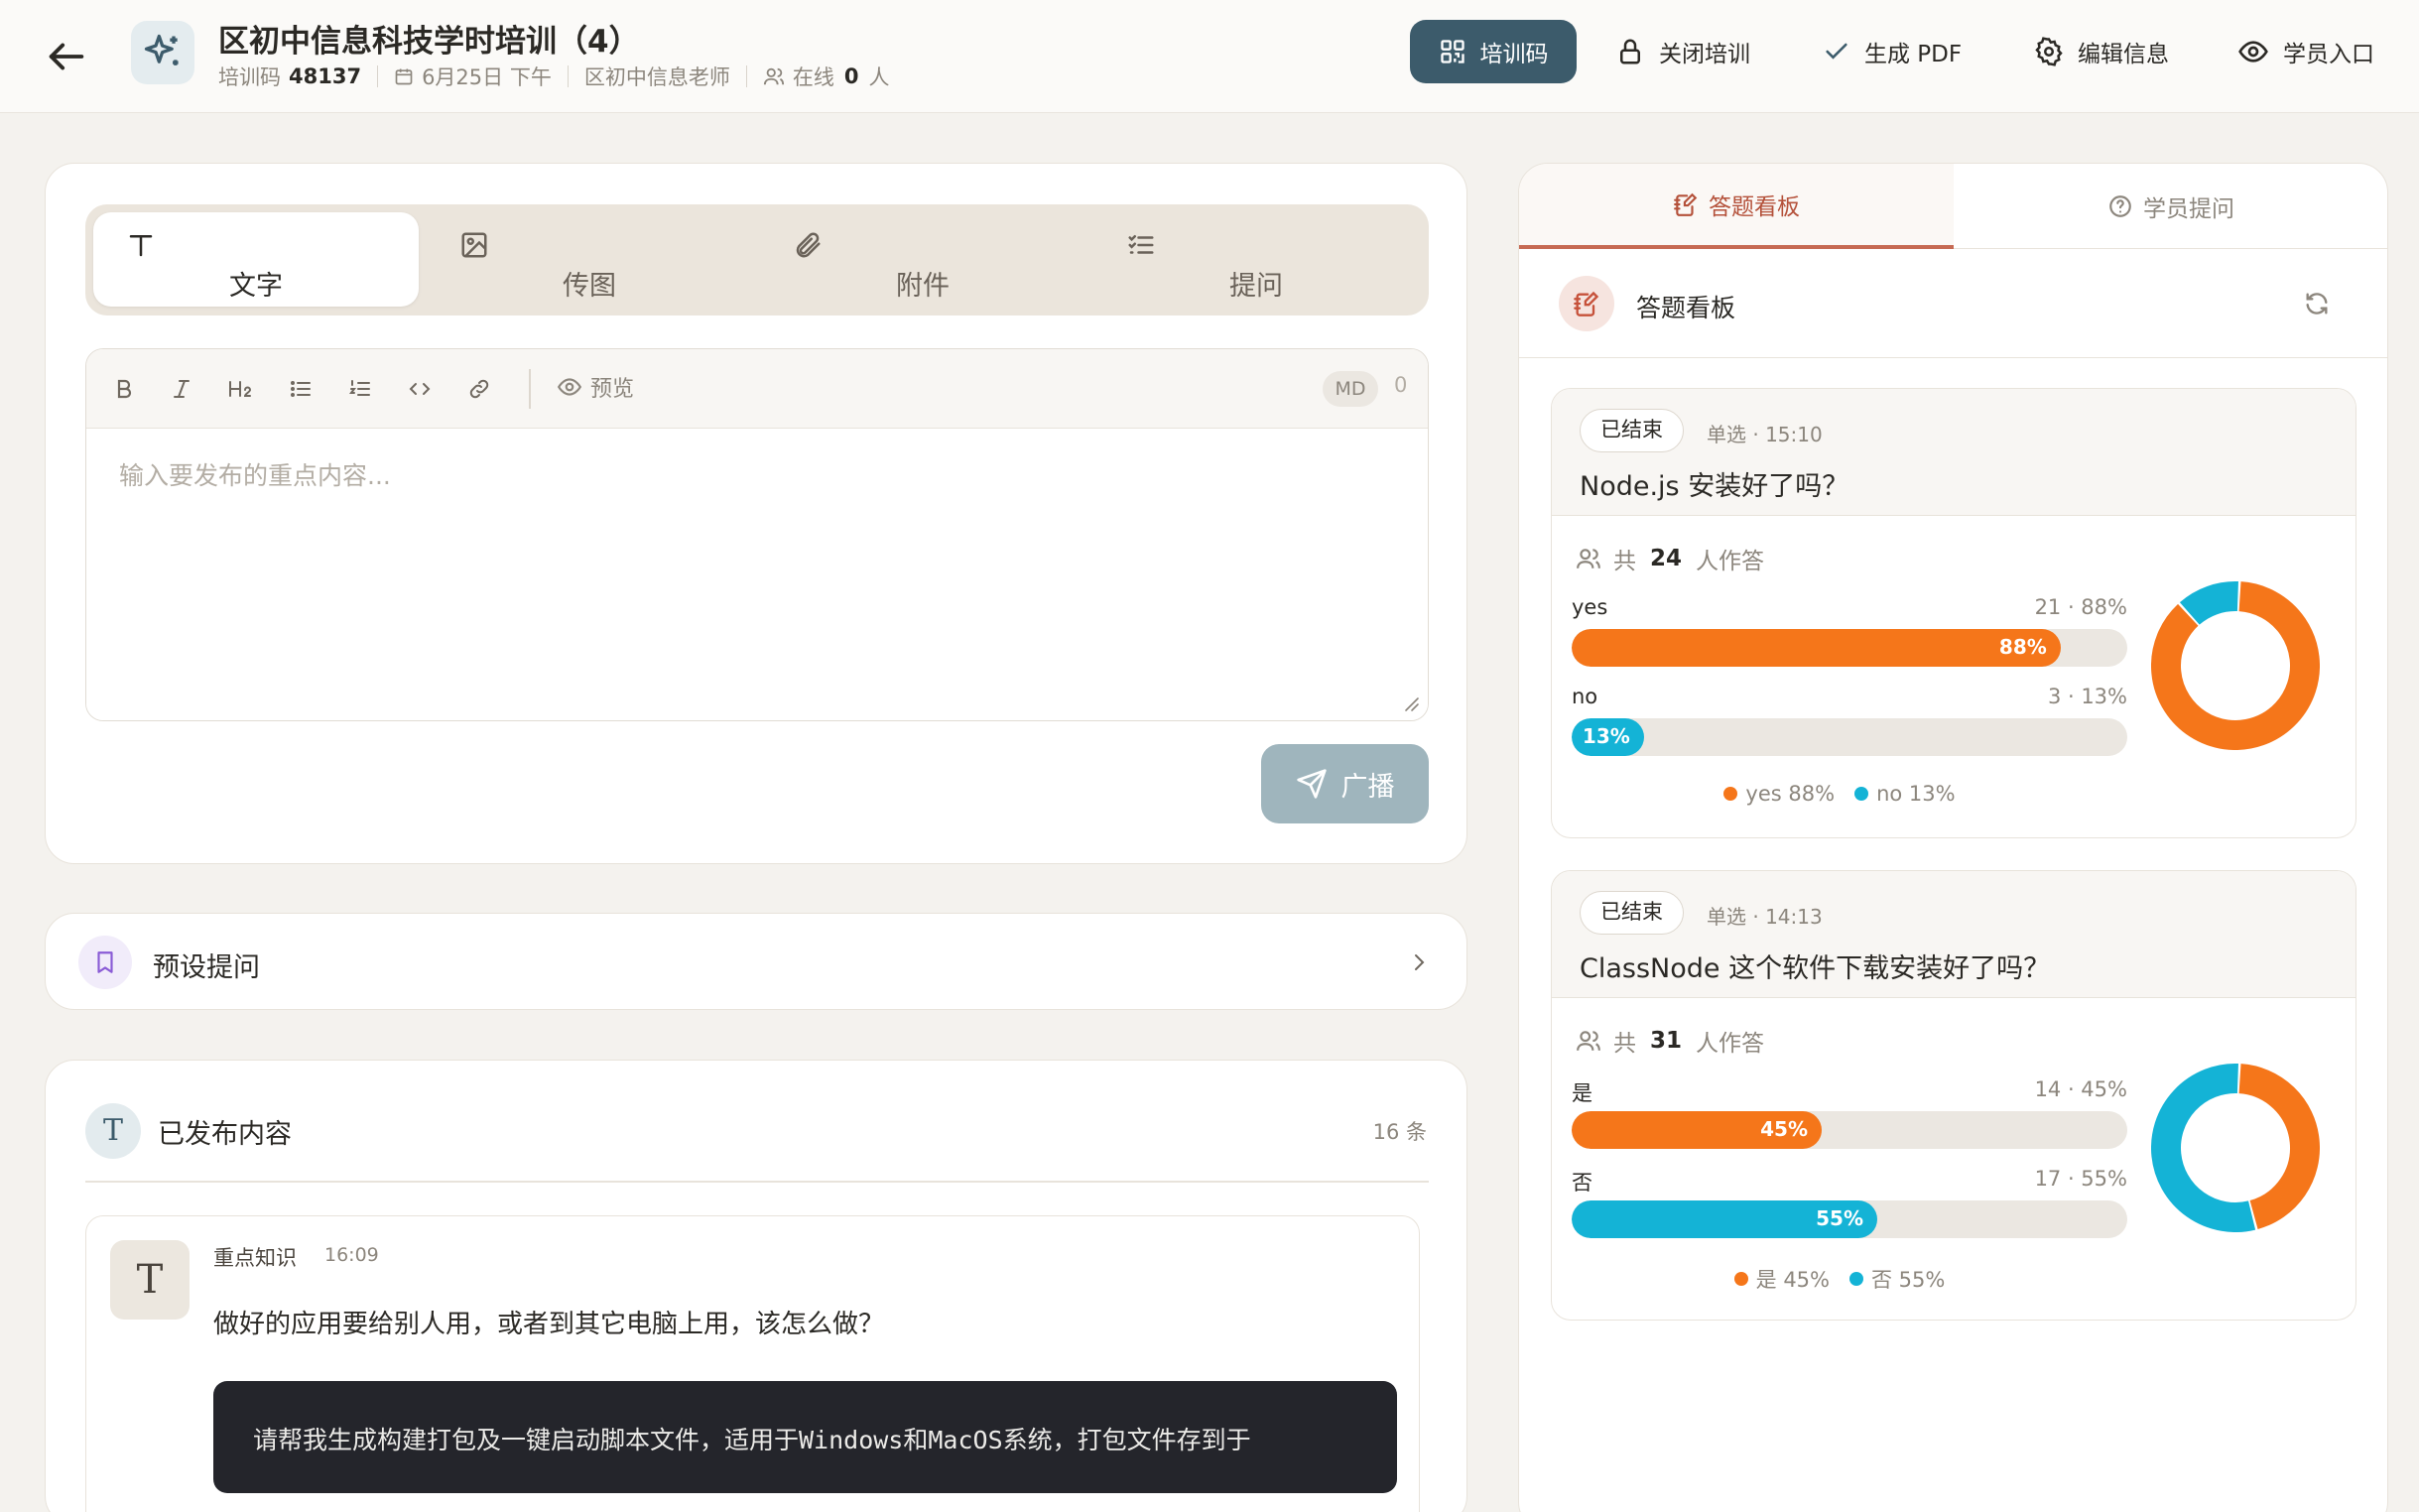 The width and height of the screenshot is (2419, 1512). What do you see at coordinates (1704, 54) in the screenshot?
I see `close-training-label: 关闭培训` at bounding box center [1704, 54].